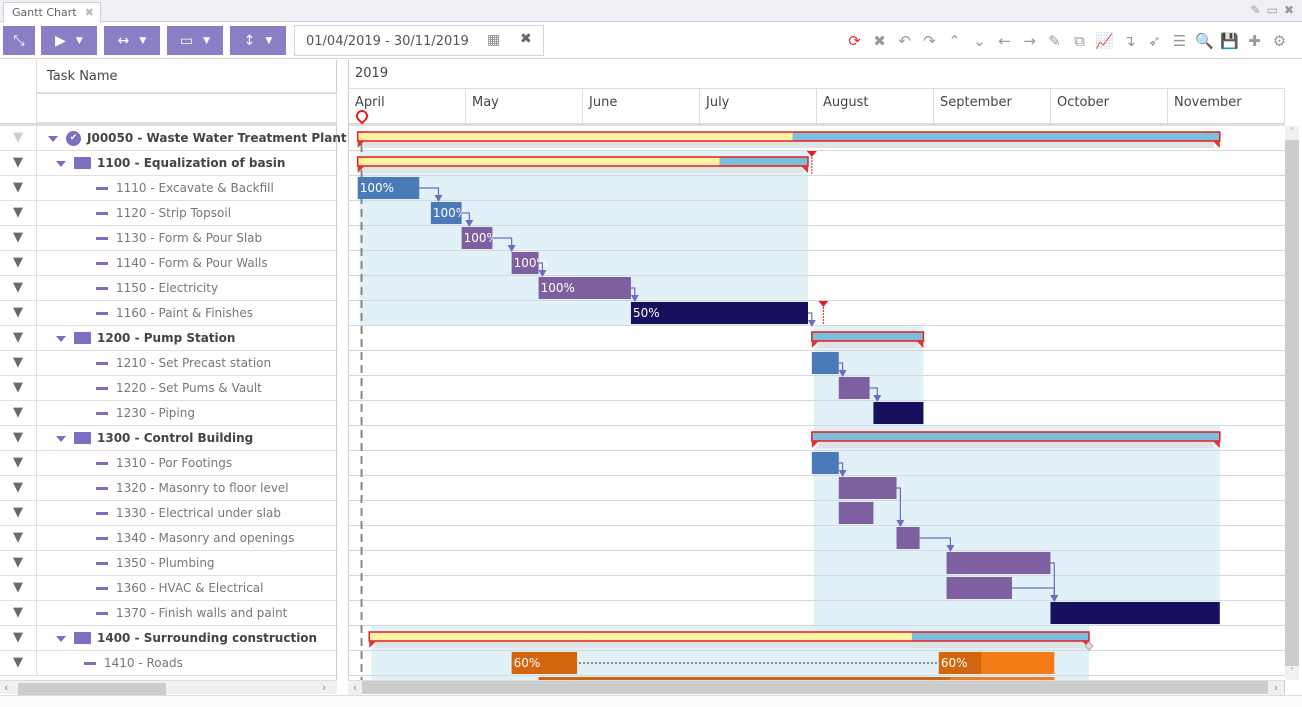 The image size is (1302, 707). Describe the element at coordinates (1292, 133) in the screenshot. I see `scroll-up-icon: ˄` at that location.